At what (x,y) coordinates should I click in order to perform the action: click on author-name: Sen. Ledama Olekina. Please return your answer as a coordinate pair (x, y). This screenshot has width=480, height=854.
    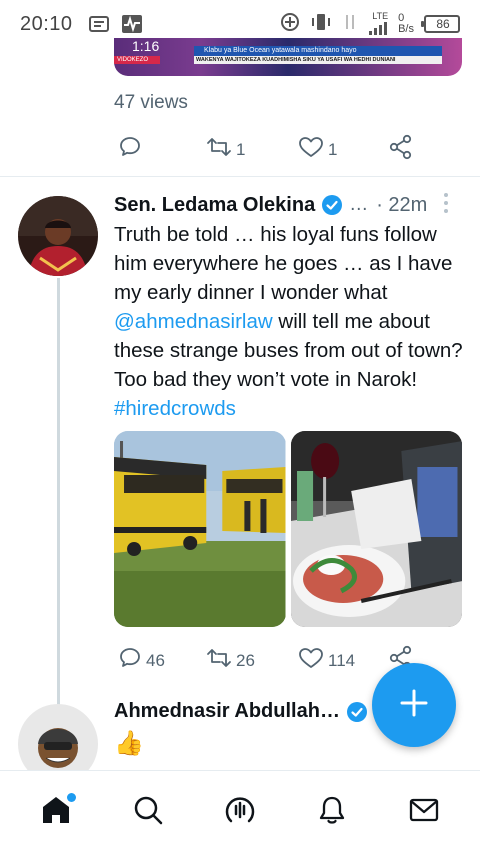
    Looking at the image, I should click on (214, 205).